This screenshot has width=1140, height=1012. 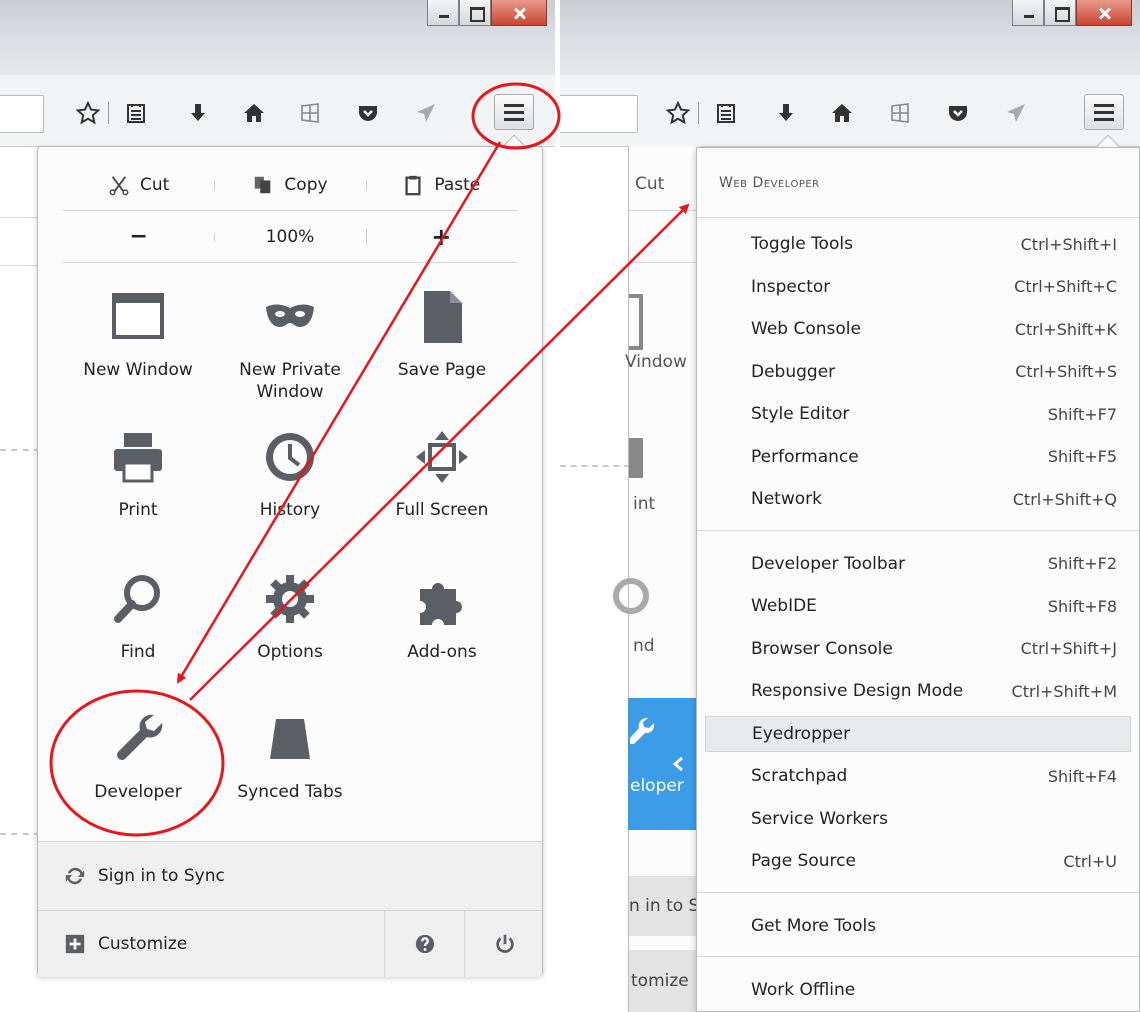 I want to click on menu-item-webide: WebIDE Shift+F8, so click(x=918, y=606).